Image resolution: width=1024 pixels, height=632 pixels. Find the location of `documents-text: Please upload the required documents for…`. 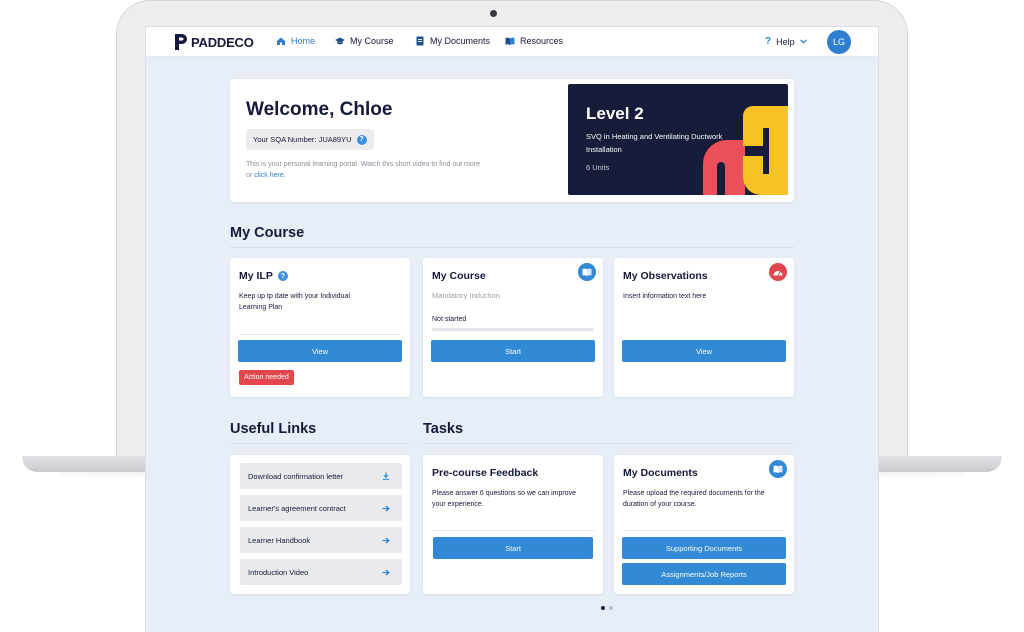

documents-text: Please upload the required documents for… is located at coordinates (694, 499).